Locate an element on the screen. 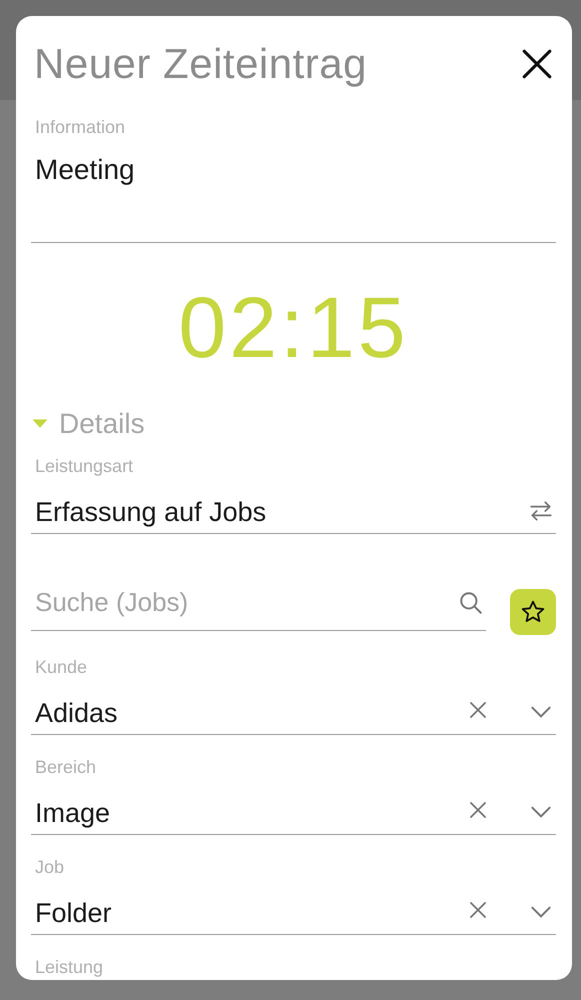  field-label: Leistungsart is located at coordinates (84, 466).